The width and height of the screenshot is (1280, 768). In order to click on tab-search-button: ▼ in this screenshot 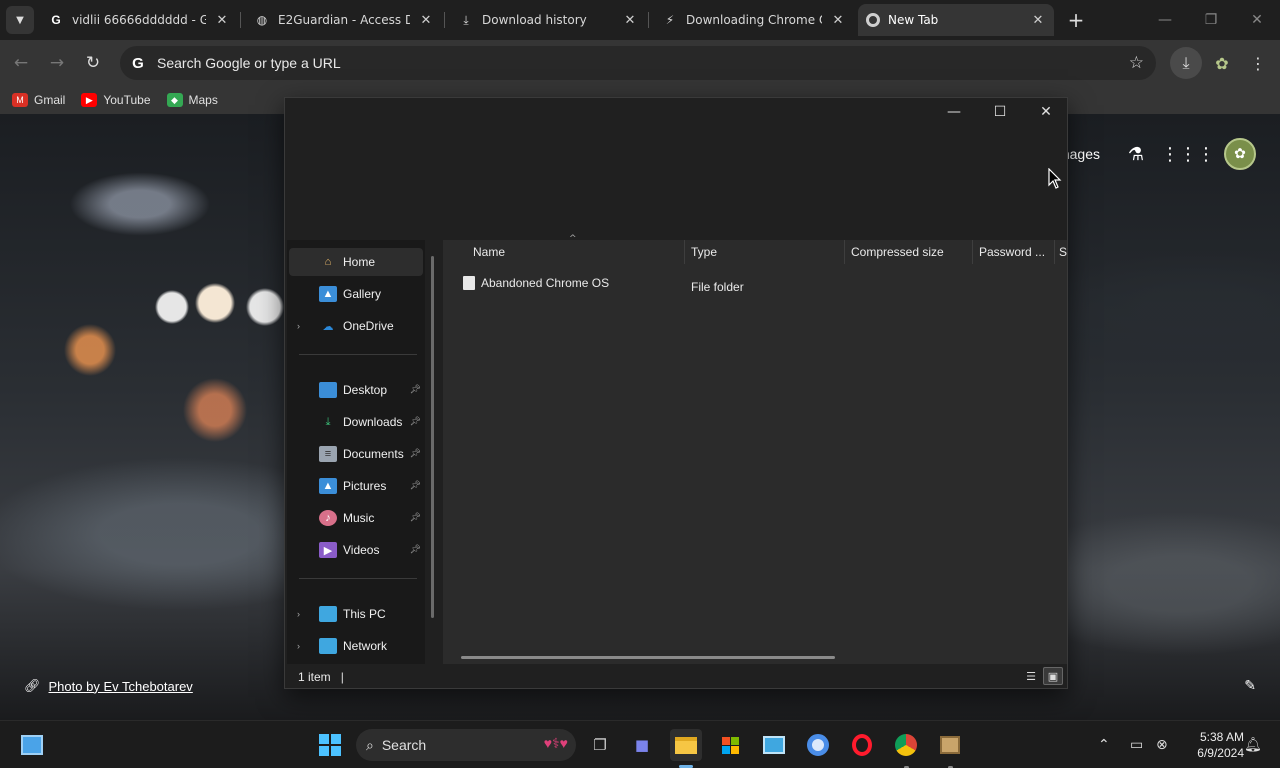, I will do `click(20, 20)`.